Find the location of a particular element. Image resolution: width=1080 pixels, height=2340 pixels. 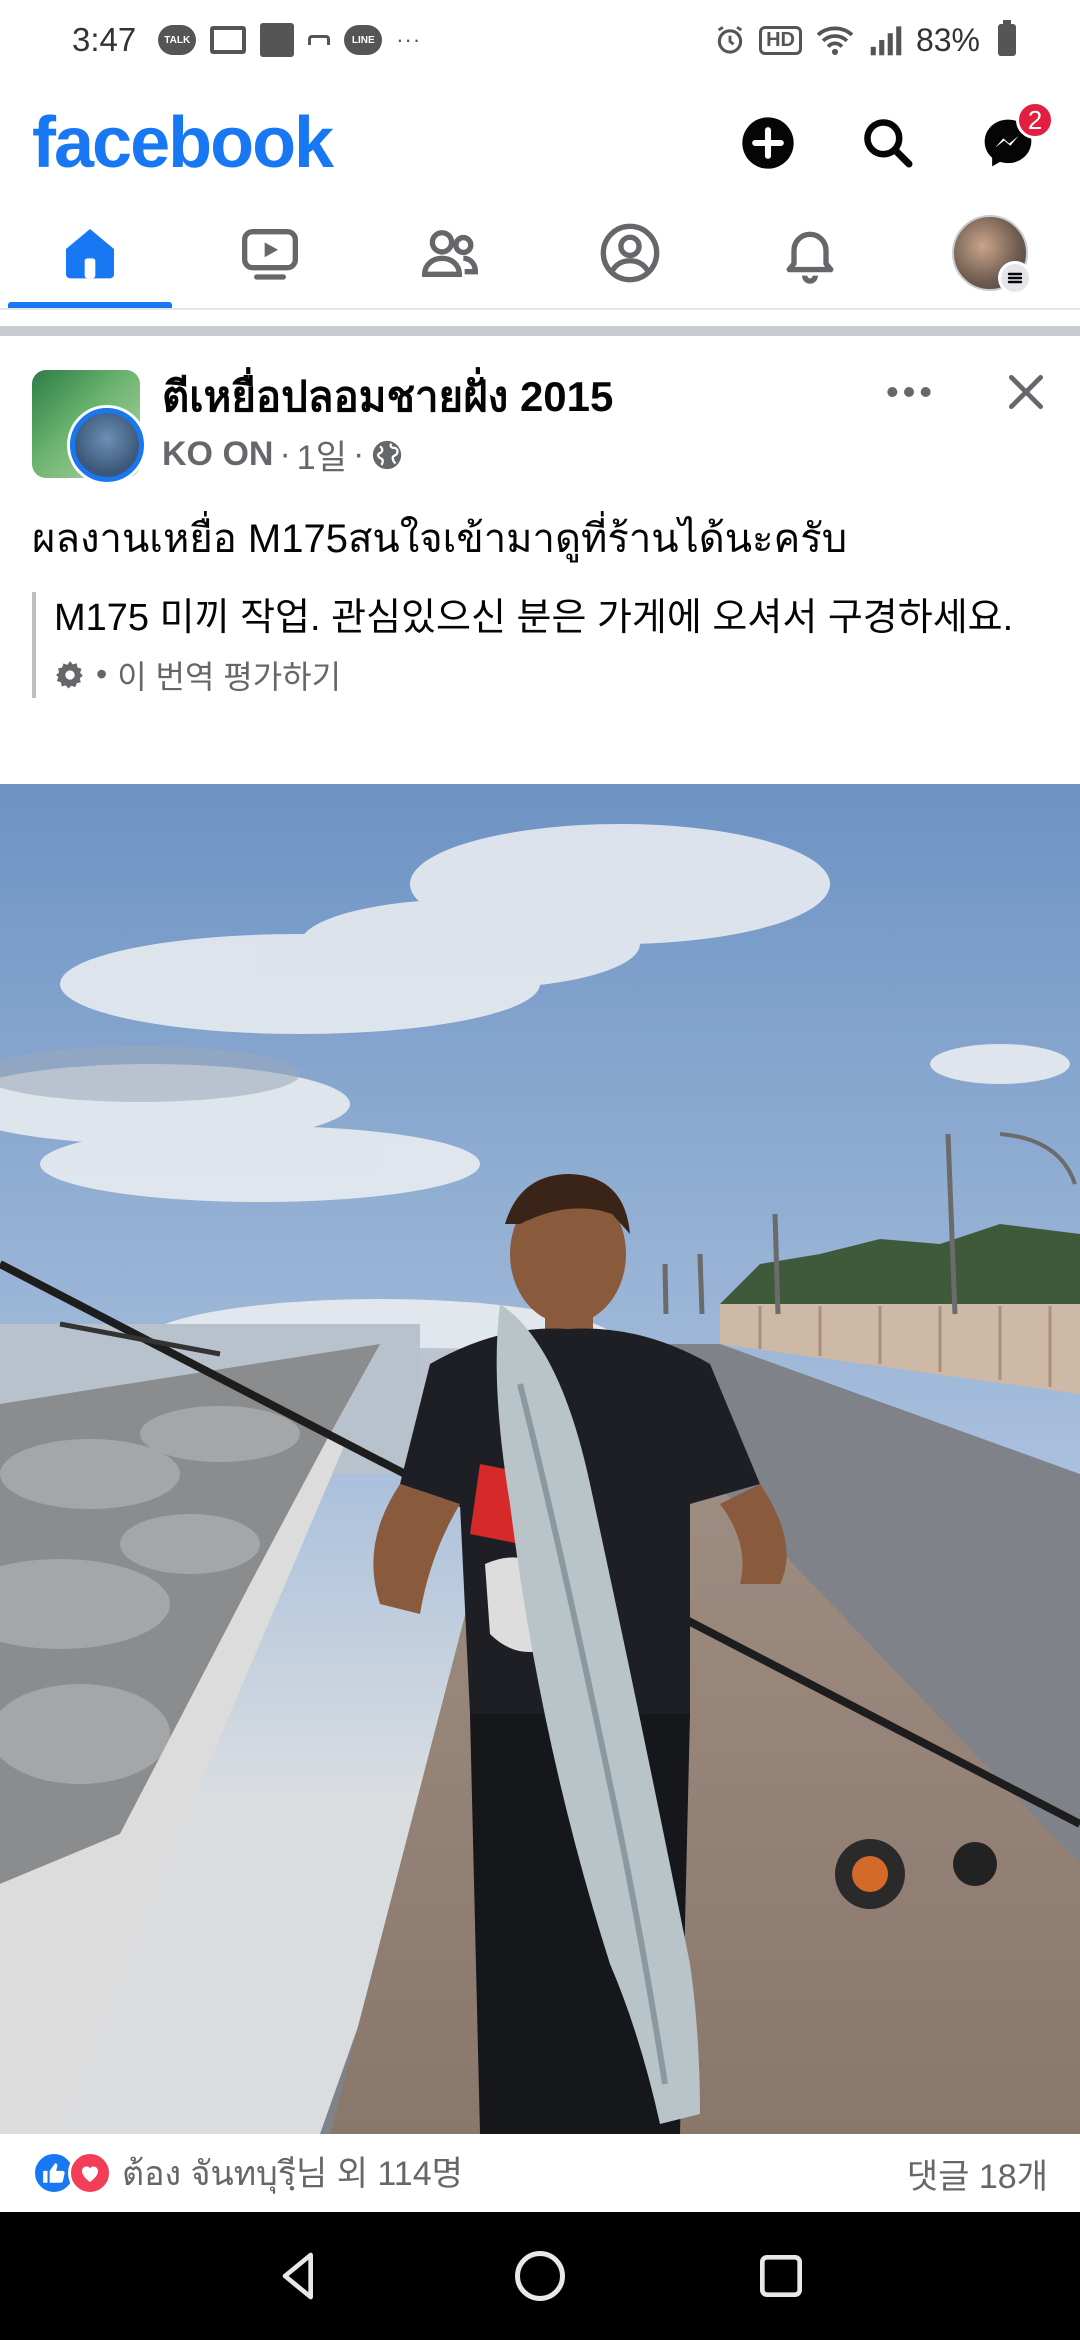

globe-icon is located at coordinates (387, 455).